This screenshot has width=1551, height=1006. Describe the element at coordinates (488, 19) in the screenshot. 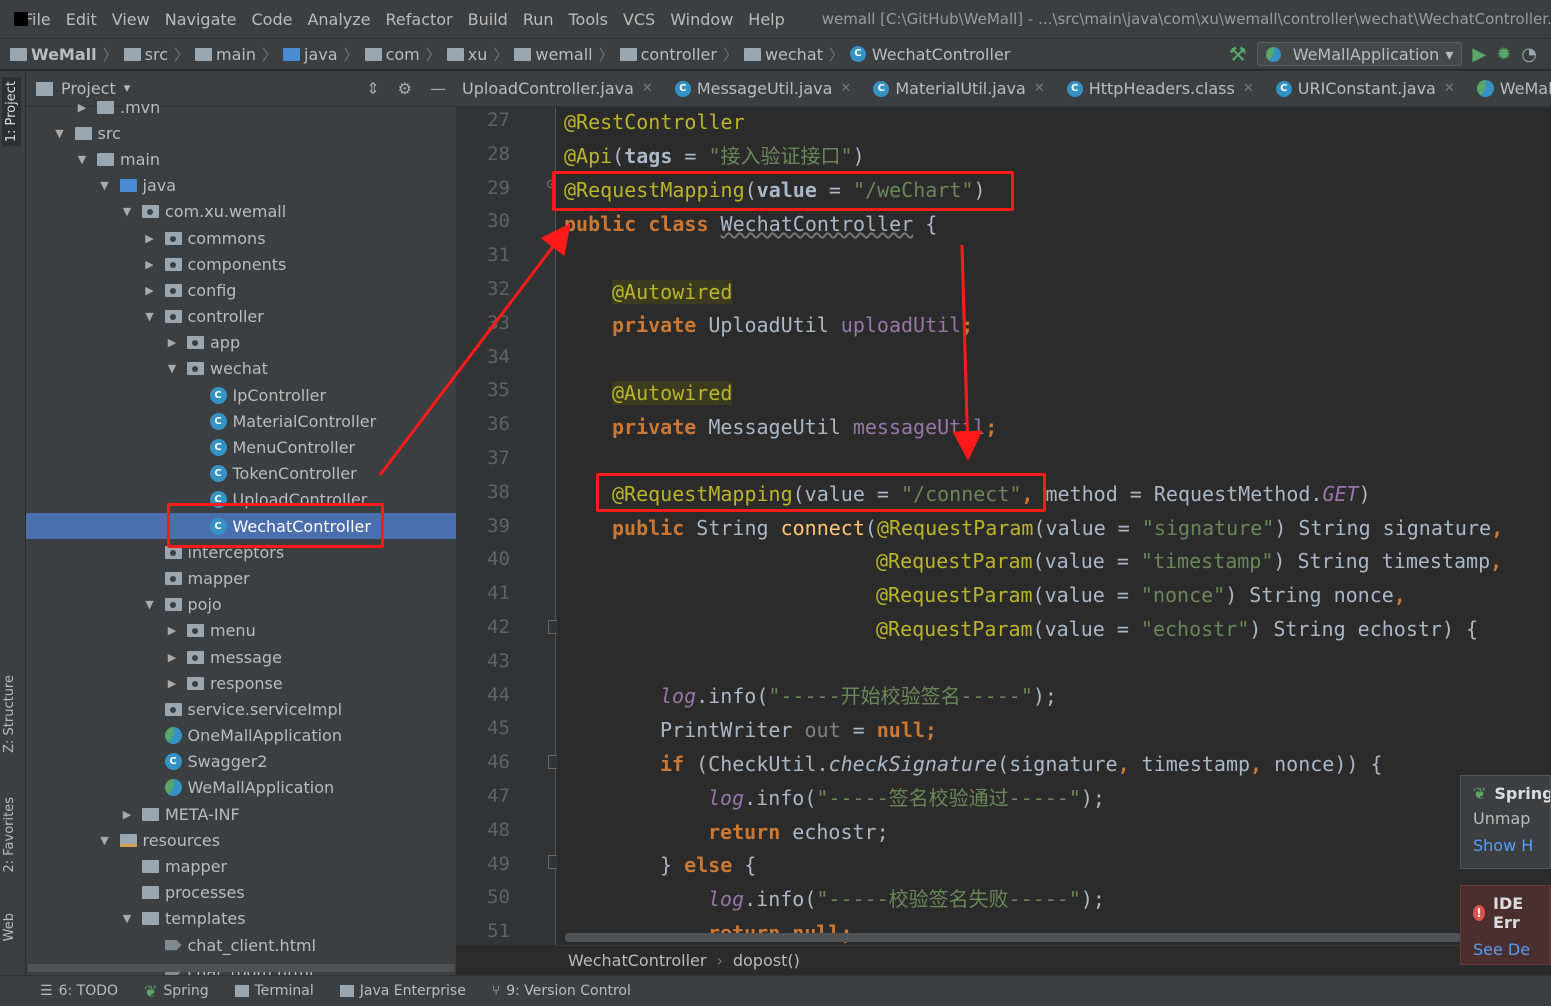

I see `menu-build: Build` at that location.